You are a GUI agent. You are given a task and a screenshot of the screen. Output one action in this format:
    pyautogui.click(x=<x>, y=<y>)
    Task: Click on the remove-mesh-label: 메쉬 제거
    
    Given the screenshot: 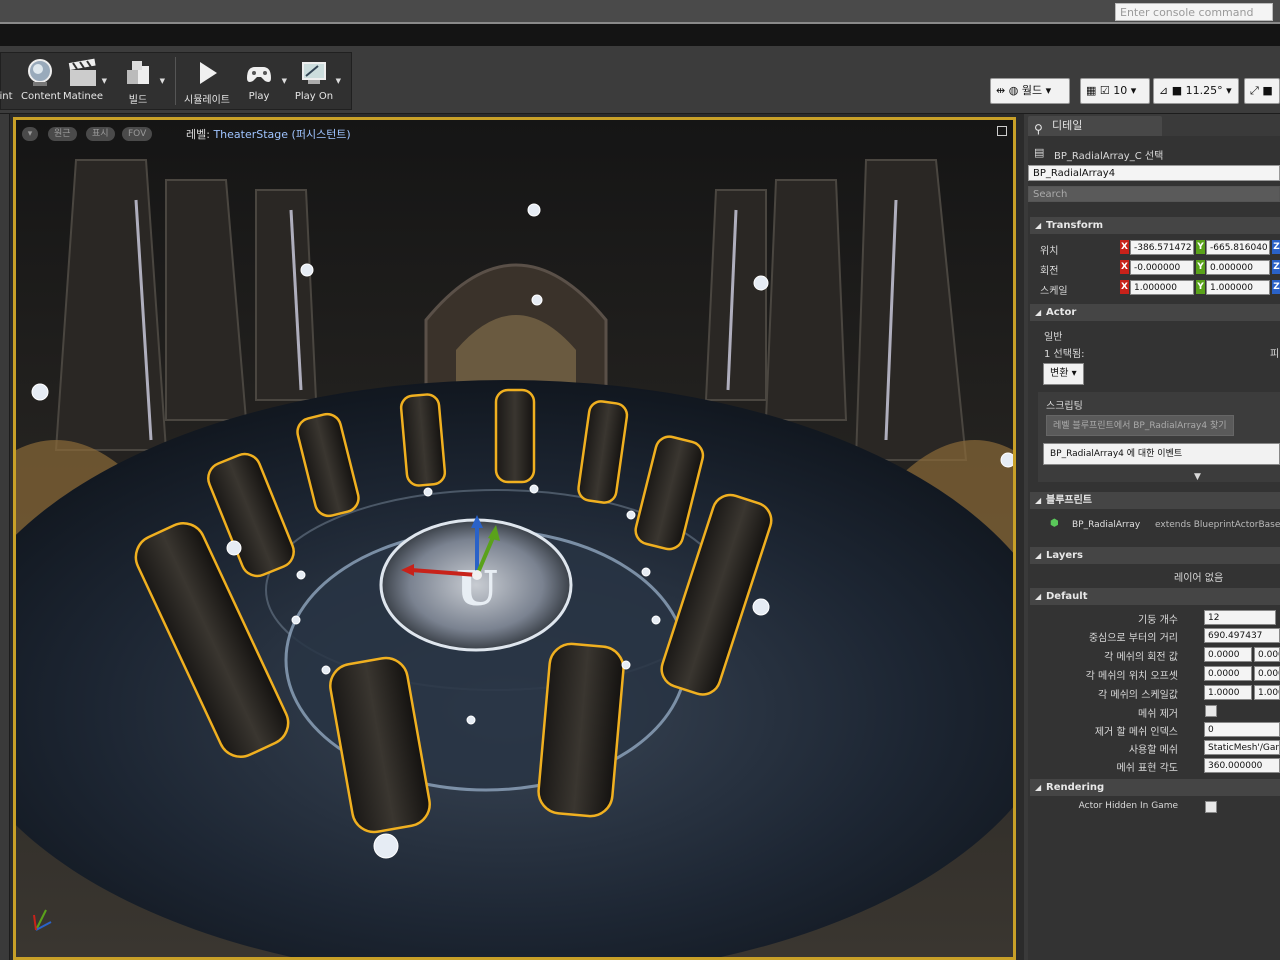 What is the action you would take?
    pyautogui.click(x=1158, y=714)
    